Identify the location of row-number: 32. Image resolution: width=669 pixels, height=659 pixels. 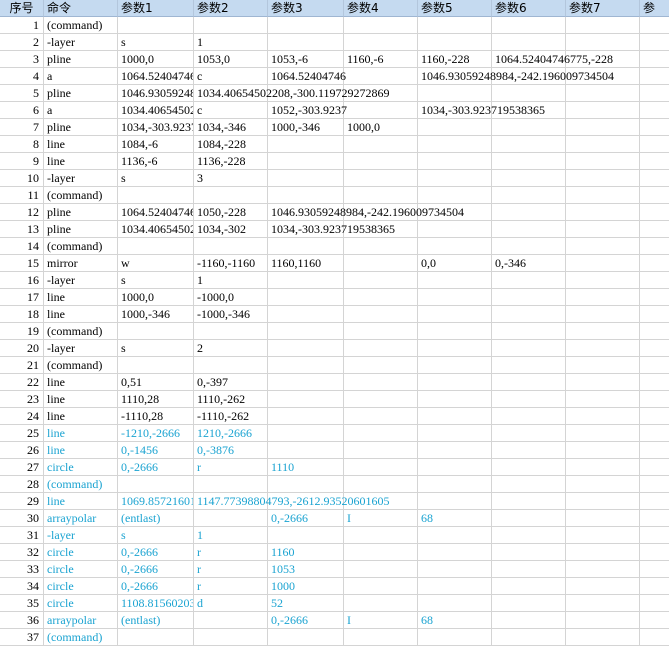
(22, 552).